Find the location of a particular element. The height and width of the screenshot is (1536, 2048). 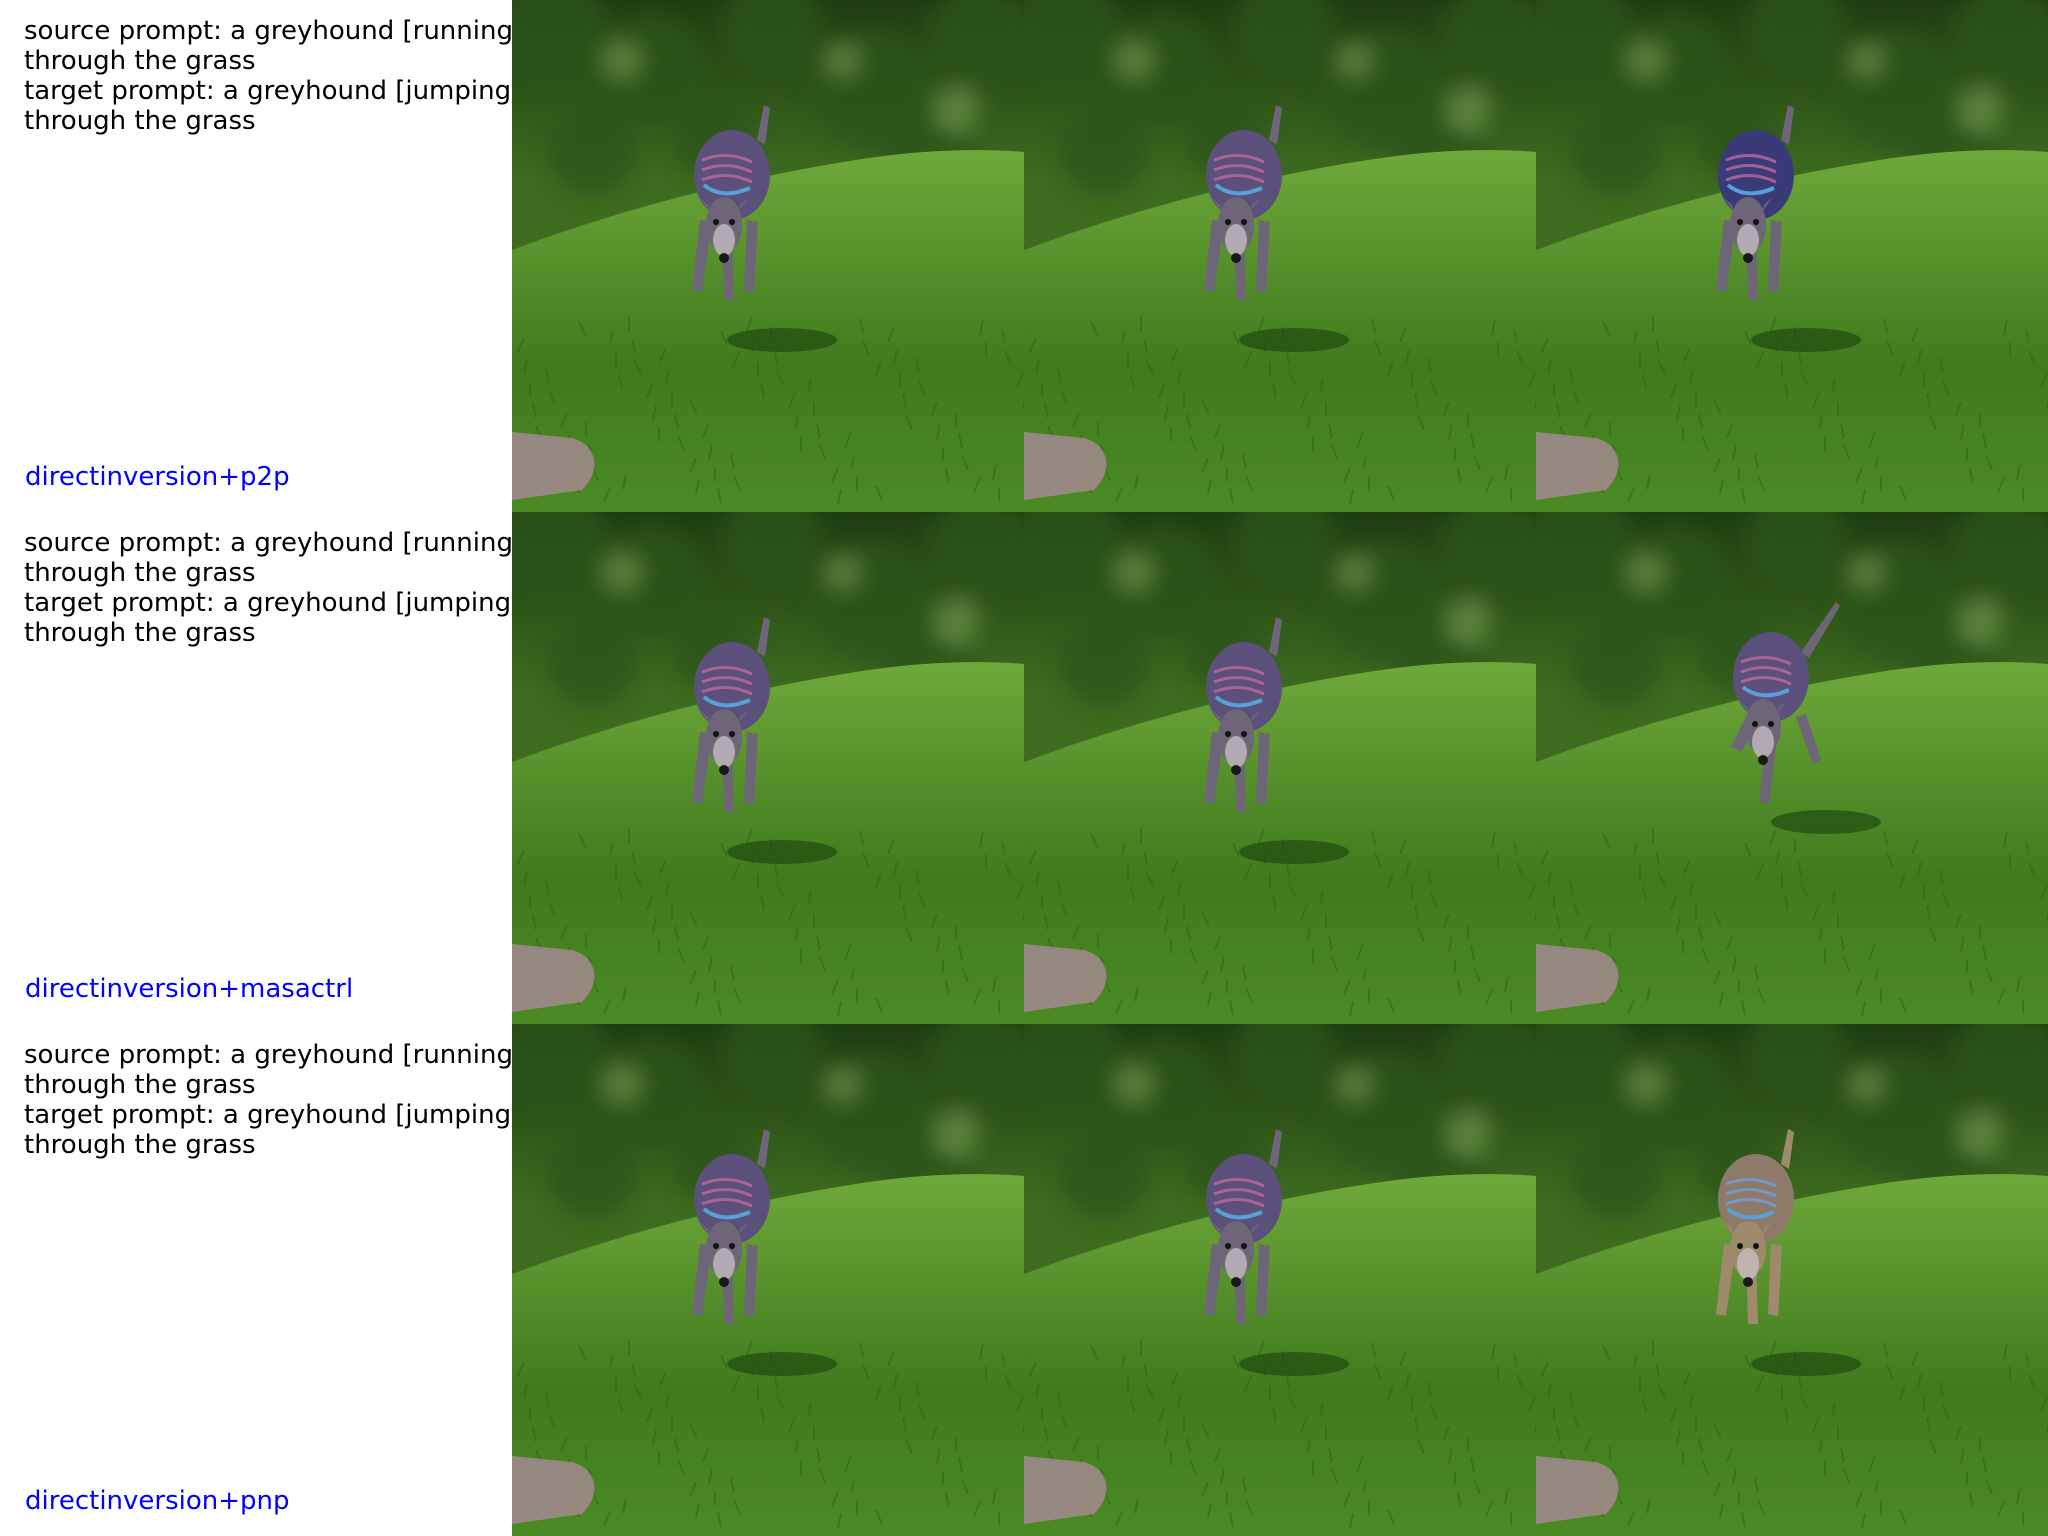

photo-run-tan is located at coordinates (1792, 1280).